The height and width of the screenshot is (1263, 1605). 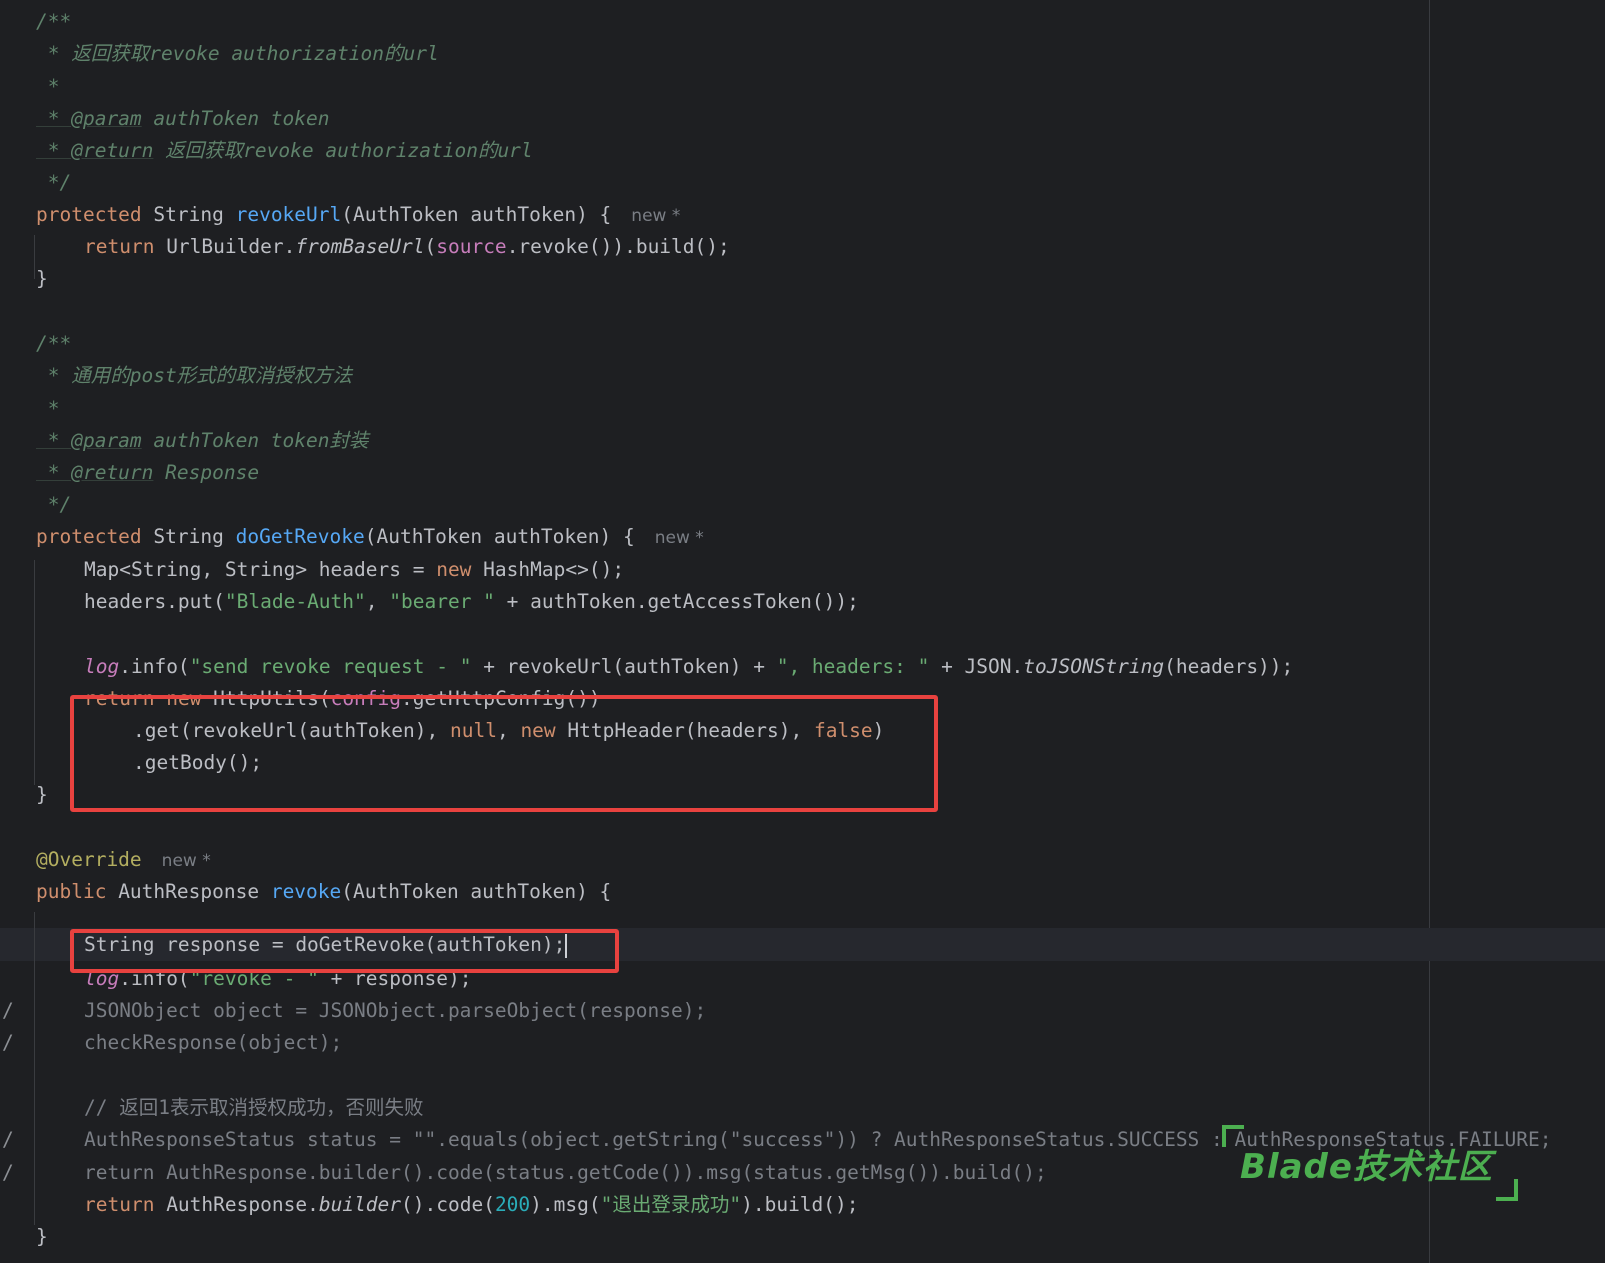 What do you see at coordinates (194, 375) in the screenshot?
I see `code-line: * 通用的post形式的取消授权方法` at bounding box center [194, 375].